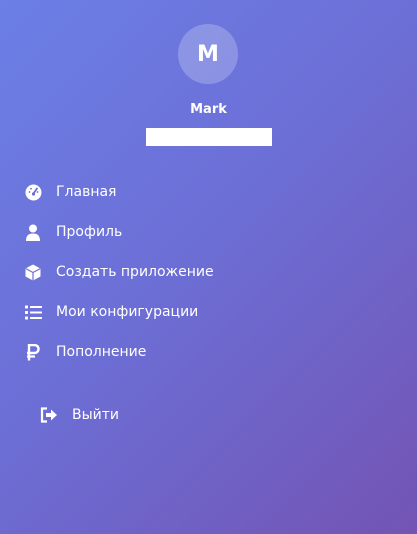 This screenshot has width=417, height=534. What do you see at coordinates (49, 415) in the screenshot?
I see `logout-icon` at bounding box center [49, 415].